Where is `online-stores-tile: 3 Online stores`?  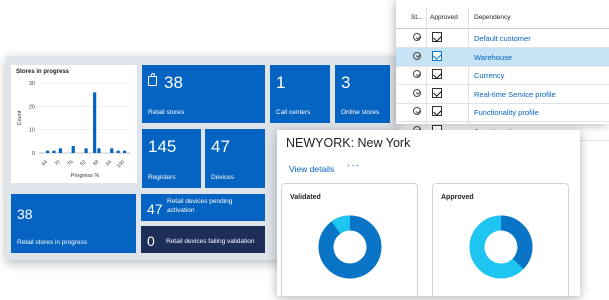
online-stores-tile: 3 Online stores is located at coordinates (362, 94).